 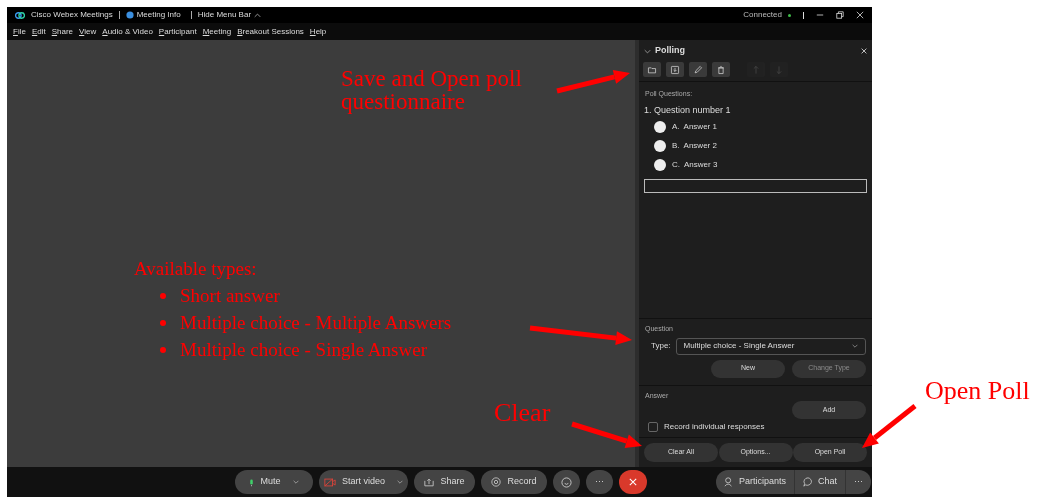 What do you see at coordinates (721, 69) in the screenshot?
I see `trash-icon` at bounding box center [721, 69].